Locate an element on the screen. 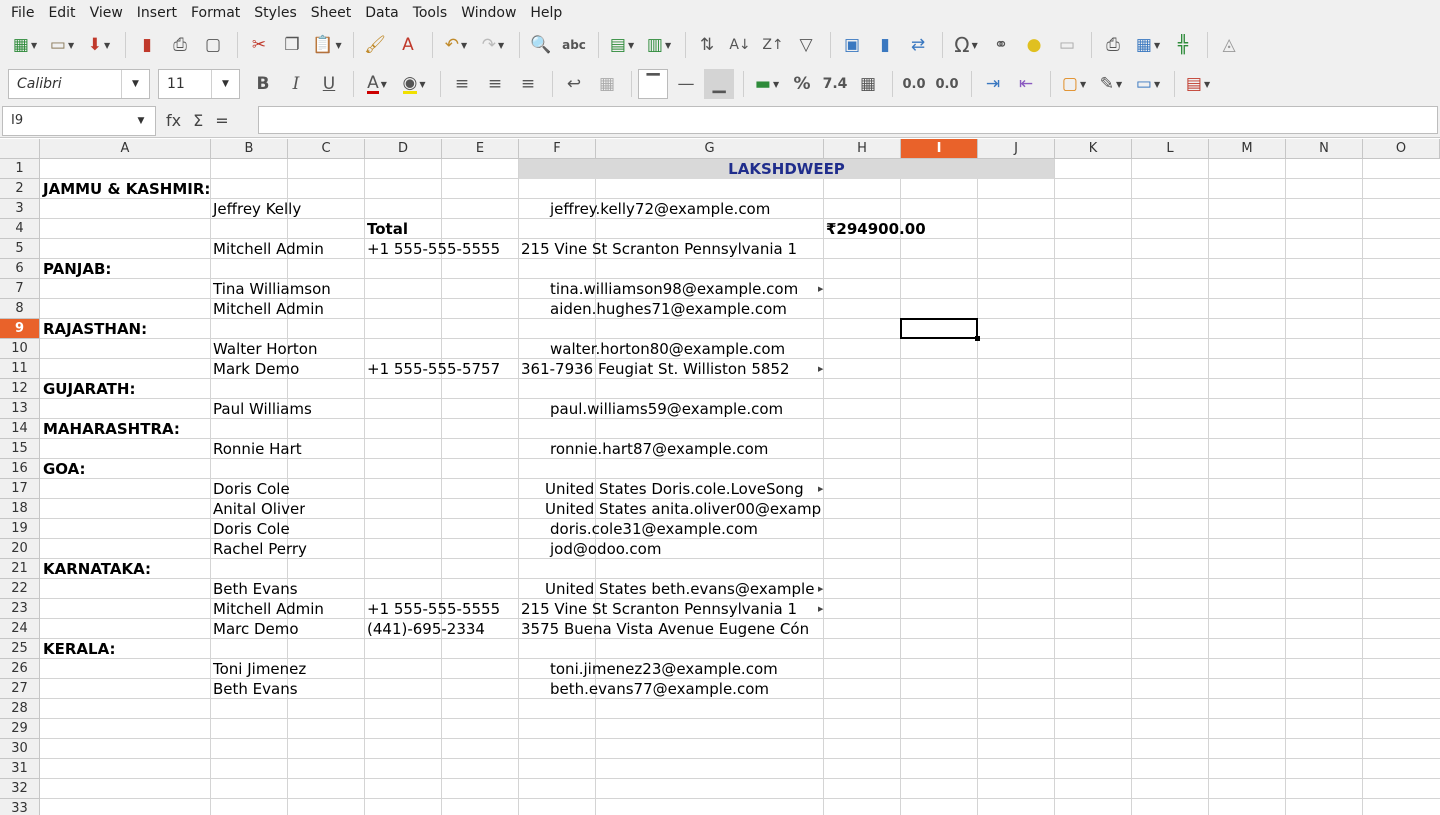  column-header-a: A is located at coordinates (125, 149).